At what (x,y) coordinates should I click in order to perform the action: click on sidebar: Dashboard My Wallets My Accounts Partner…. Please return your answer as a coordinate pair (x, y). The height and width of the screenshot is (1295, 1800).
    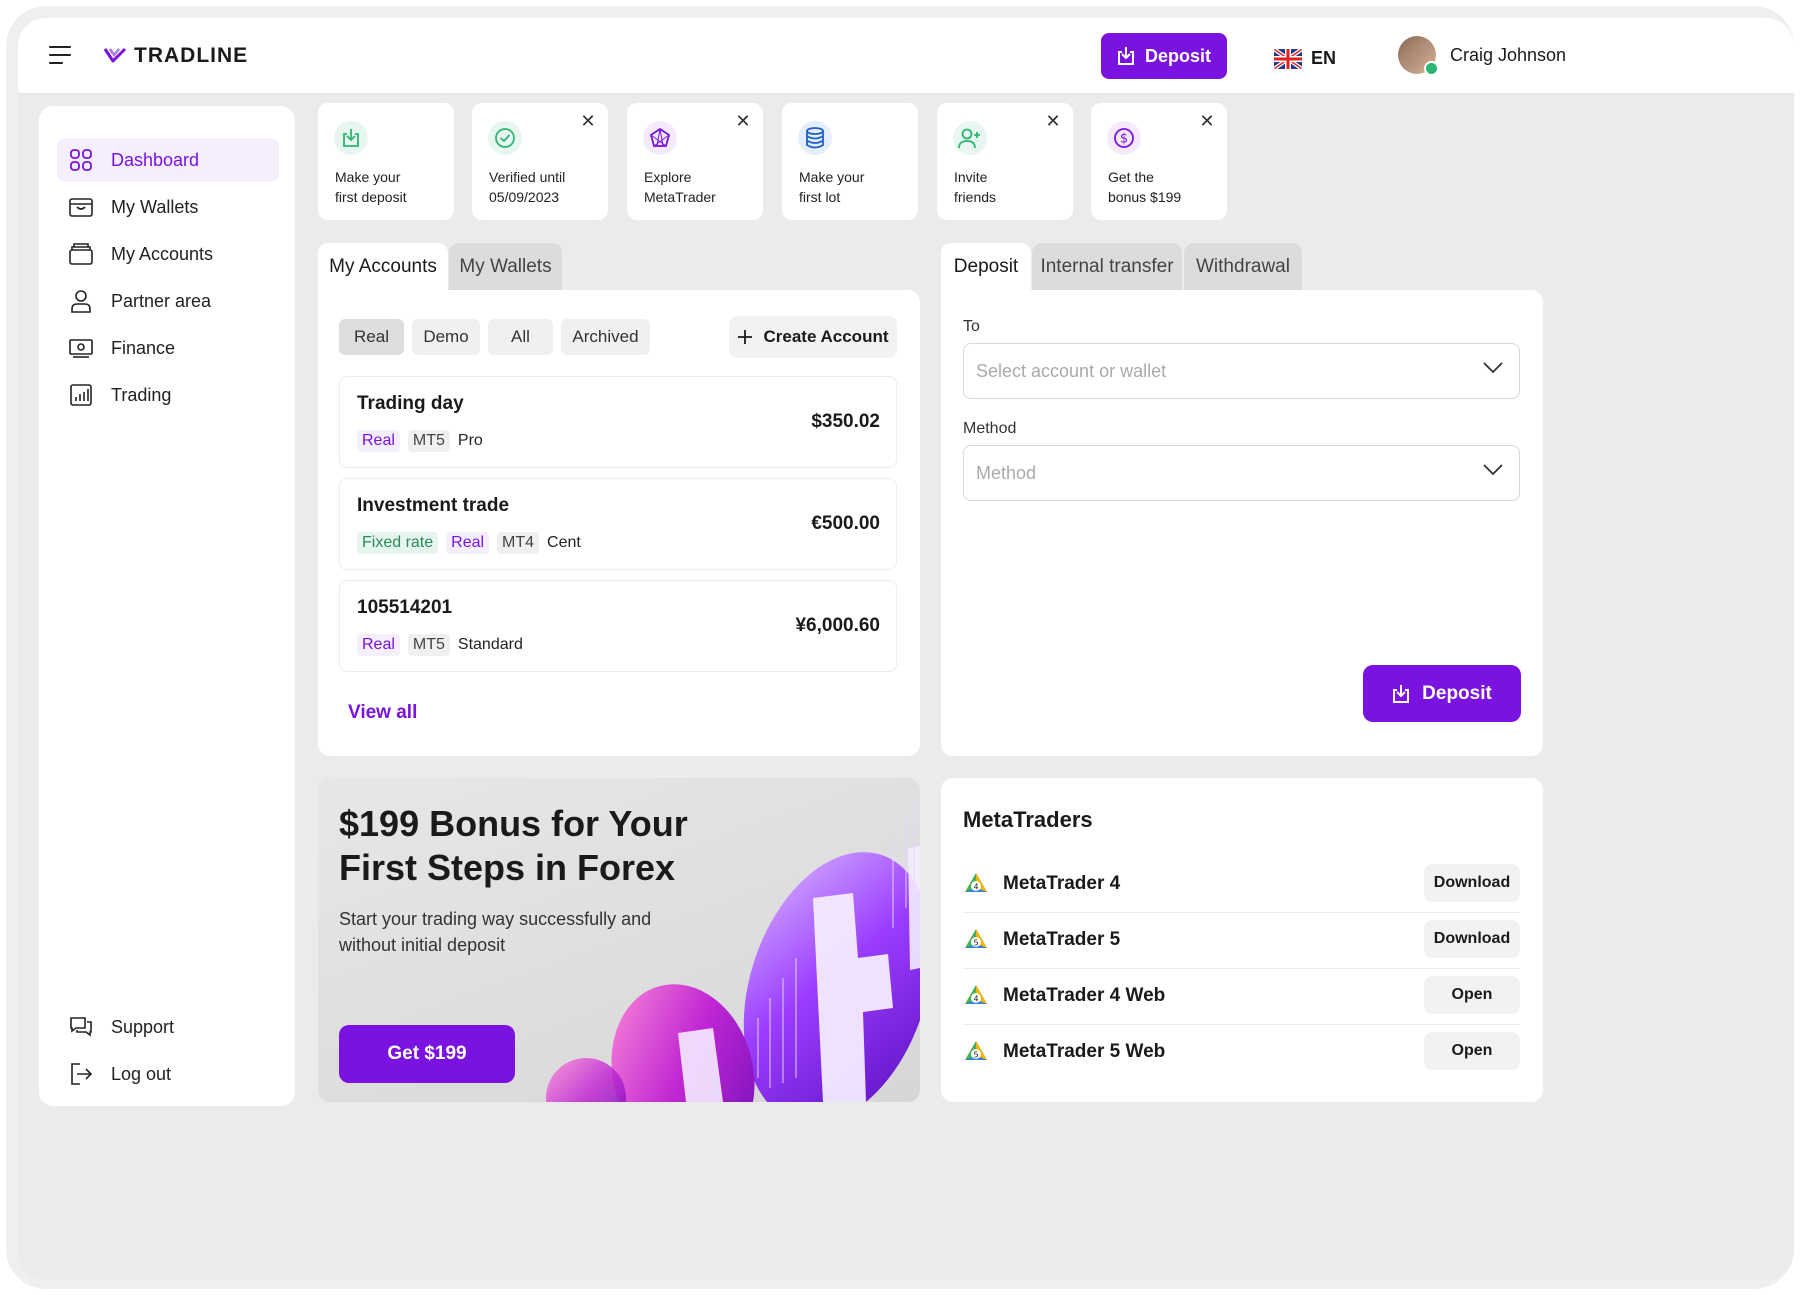
    Looking at the image, I should click on (167, 606).